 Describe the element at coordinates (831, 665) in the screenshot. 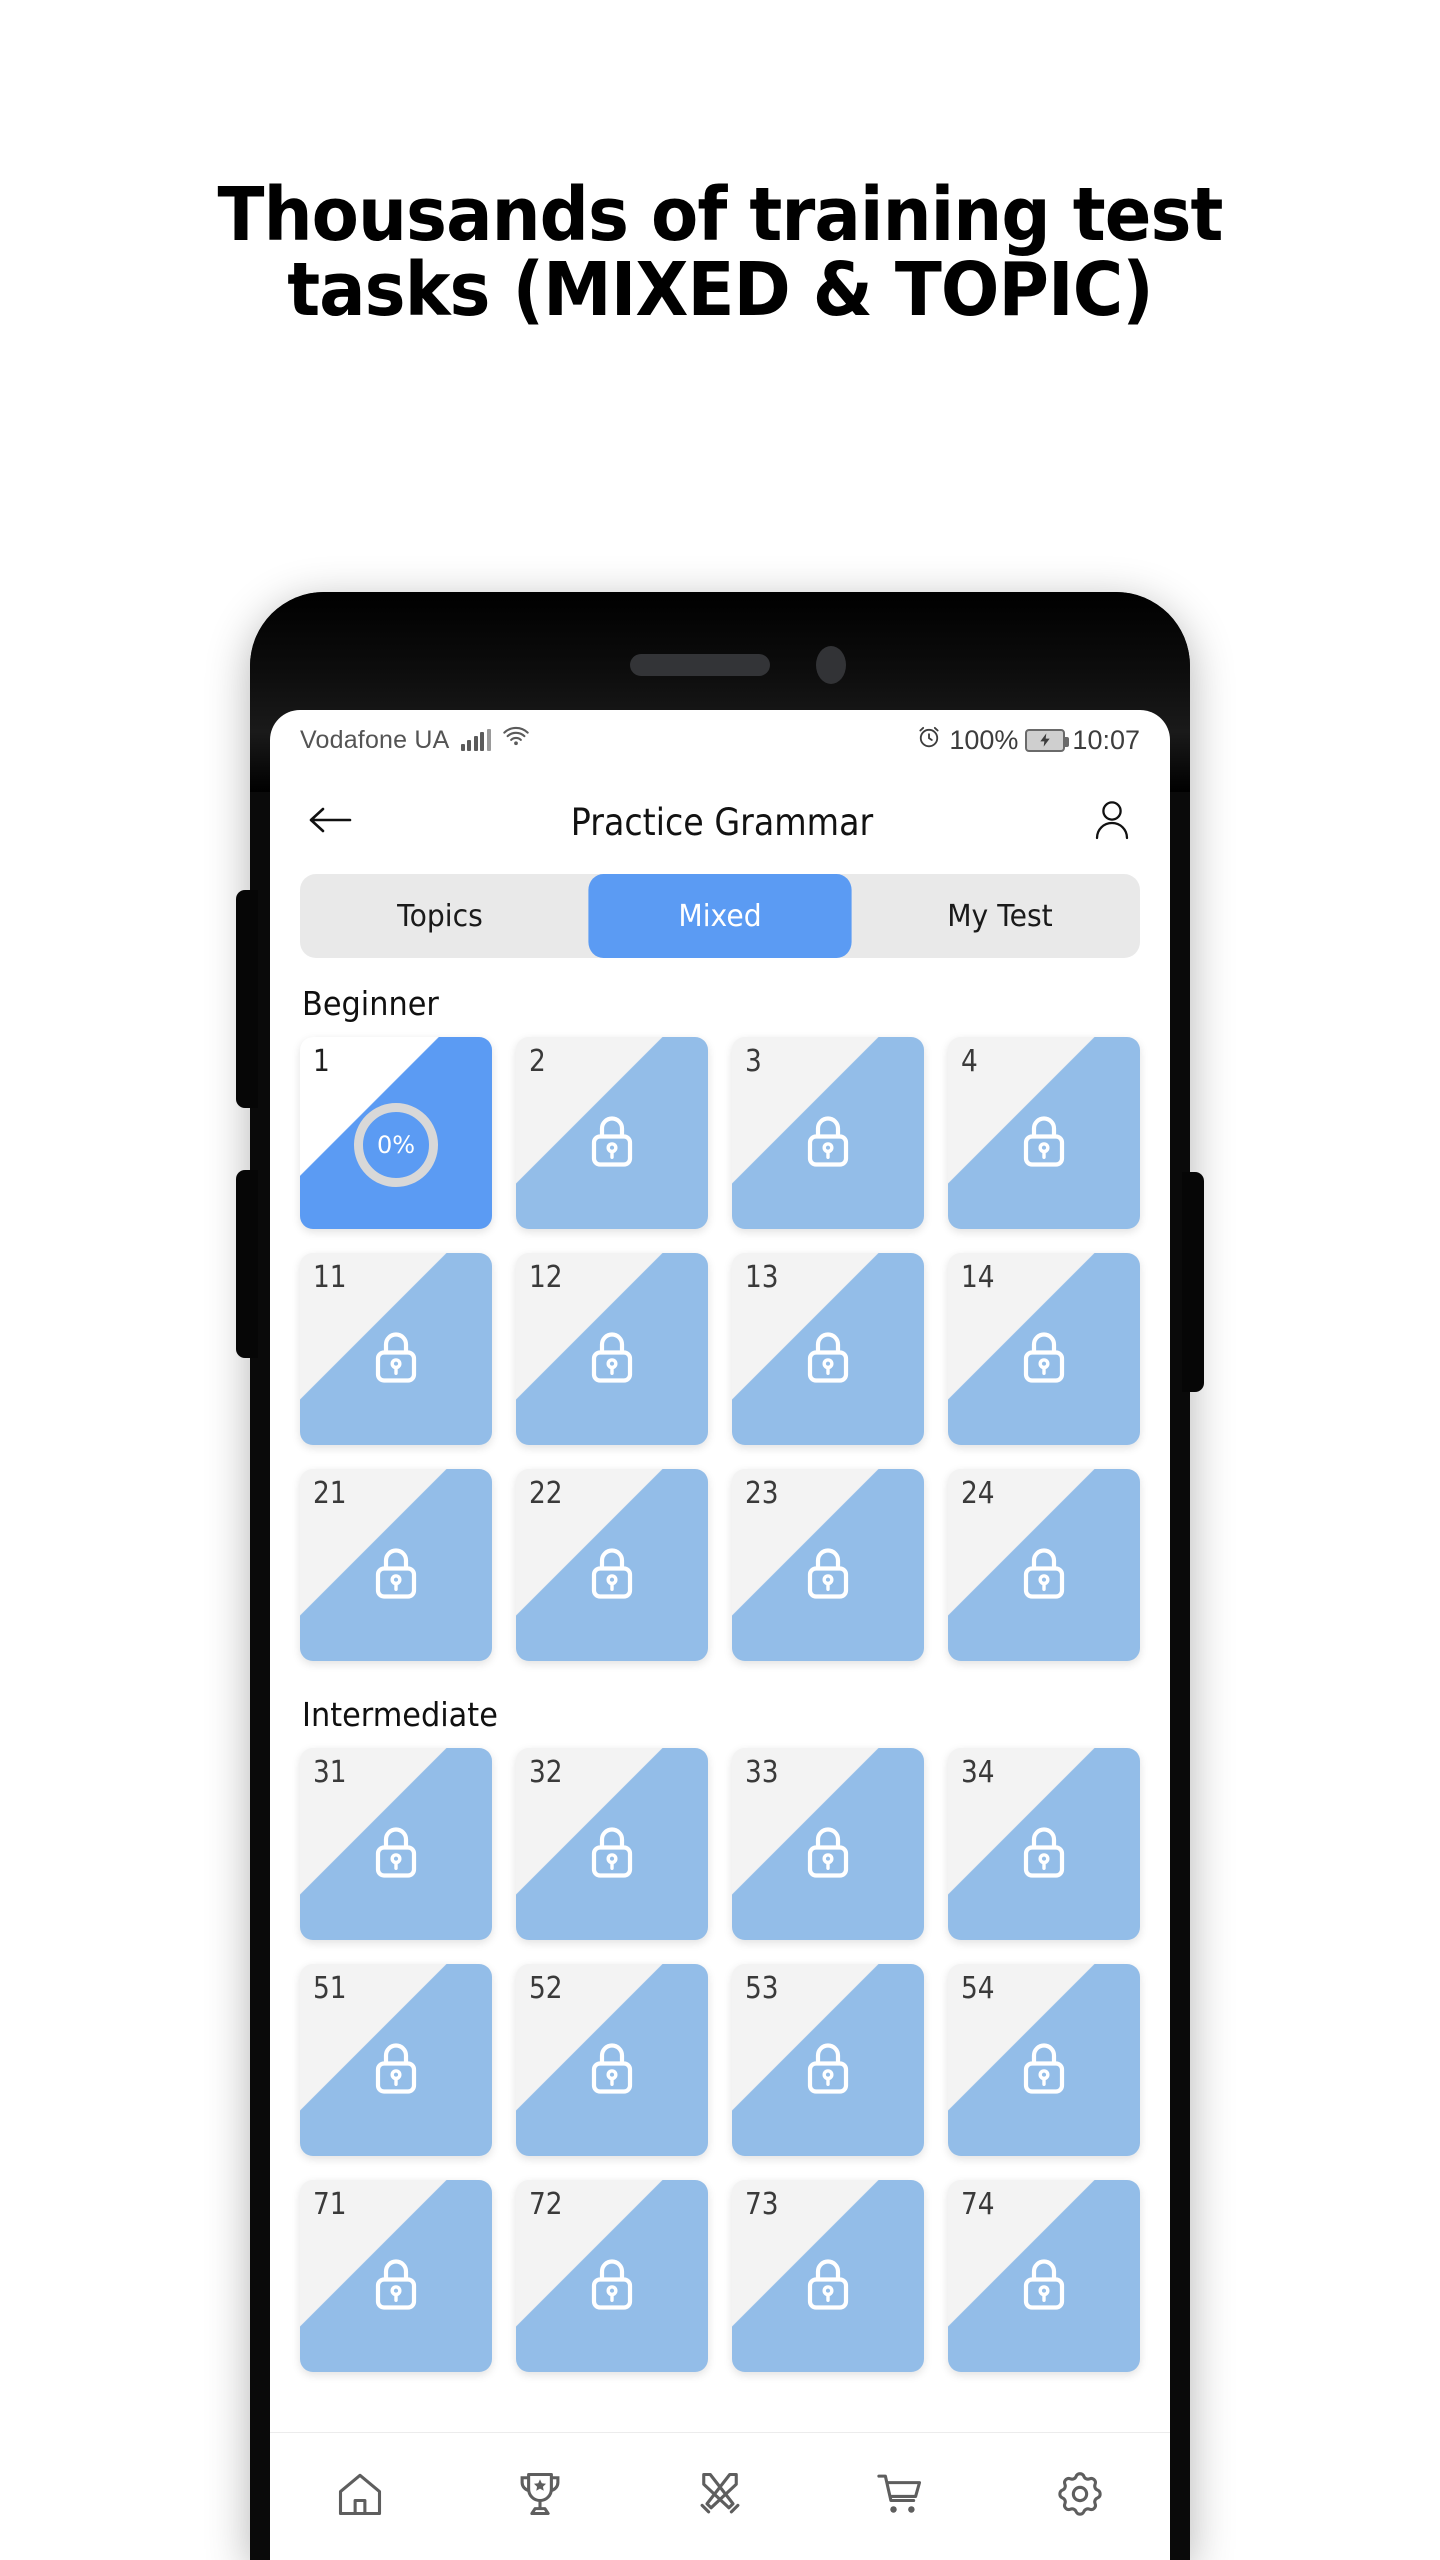

I see `front-camera-icon` at that location.